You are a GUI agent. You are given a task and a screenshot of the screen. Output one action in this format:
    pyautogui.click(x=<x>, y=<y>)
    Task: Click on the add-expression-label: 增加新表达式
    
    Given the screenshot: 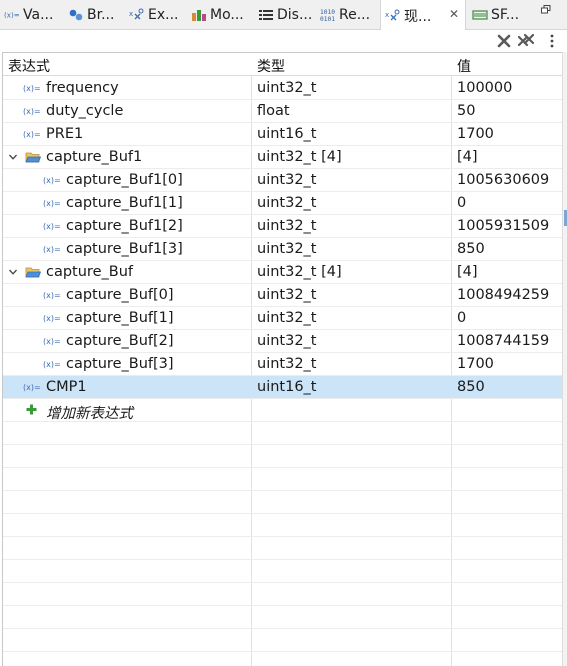 What is the action you would take?
    pyautogui.click(x=89, y=412)
    